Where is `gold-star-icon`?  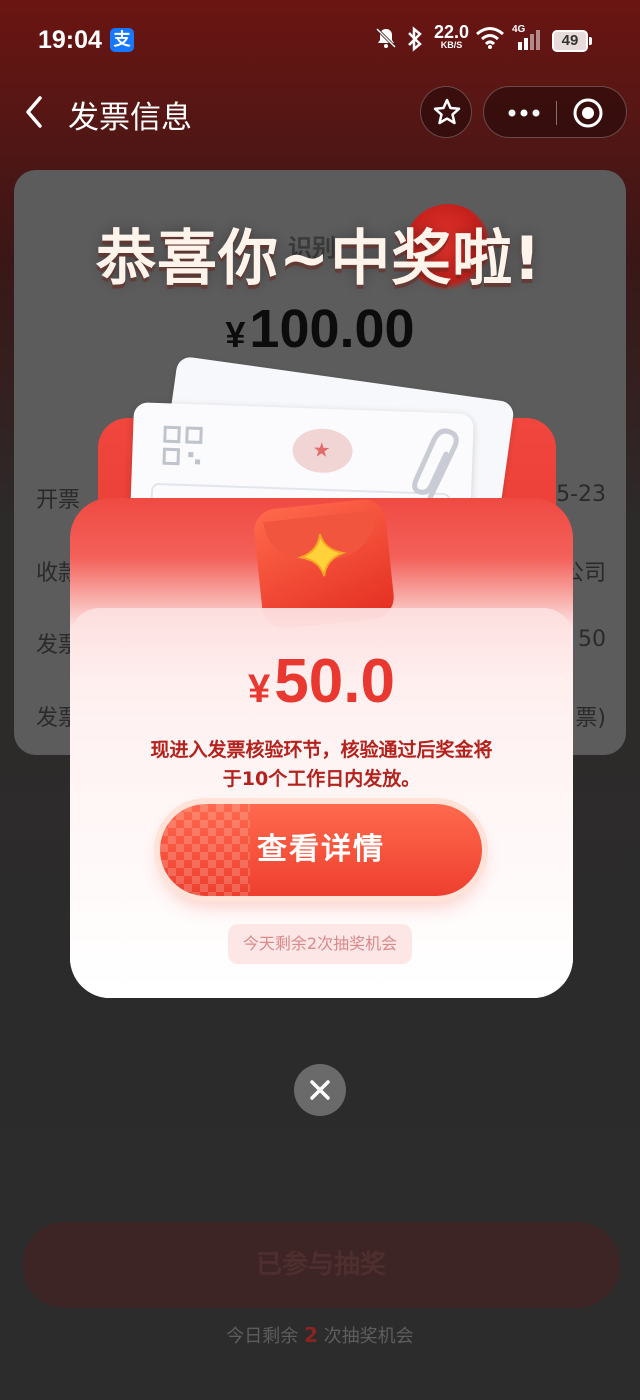 gold-star-icon is located at coordinates (322, 555).